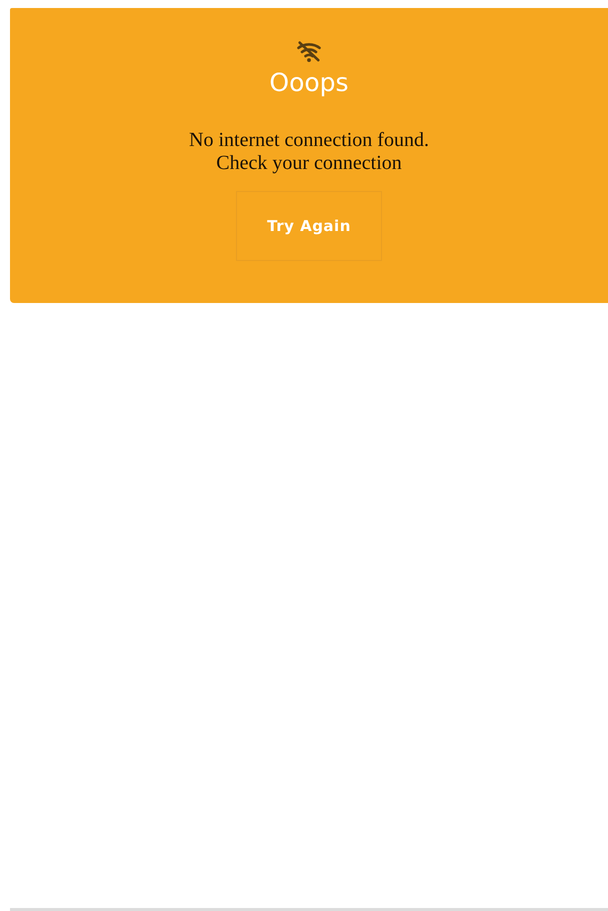 The image size is (608, 911). Describe the element at coordinates (309, 226) in the screenshot. I see `try-again-button: Try Again` at that location.